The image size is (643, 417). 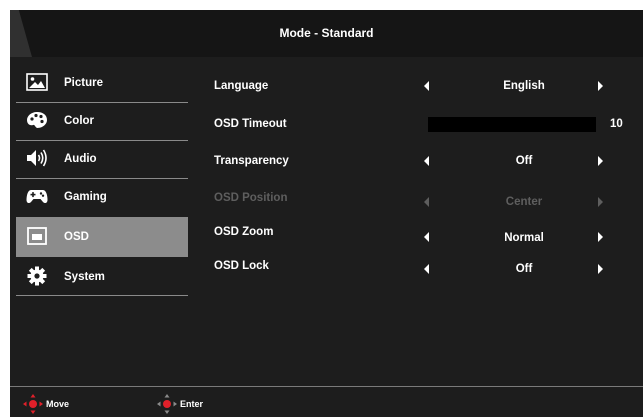 What do you see at coordinates (102, 121) in the screenshot?
I see `sidebar-item-color: Color` at bounding box center [102, 121].